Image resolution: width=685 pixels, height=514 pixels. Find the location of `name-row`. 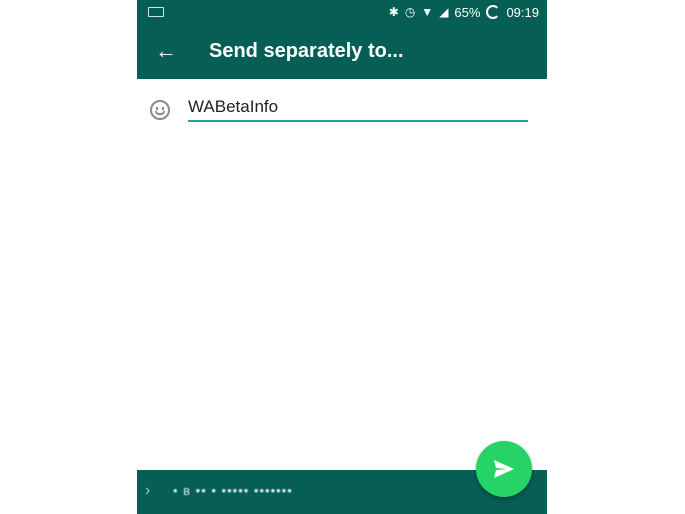

name-row is located at coordinates (342, 110).